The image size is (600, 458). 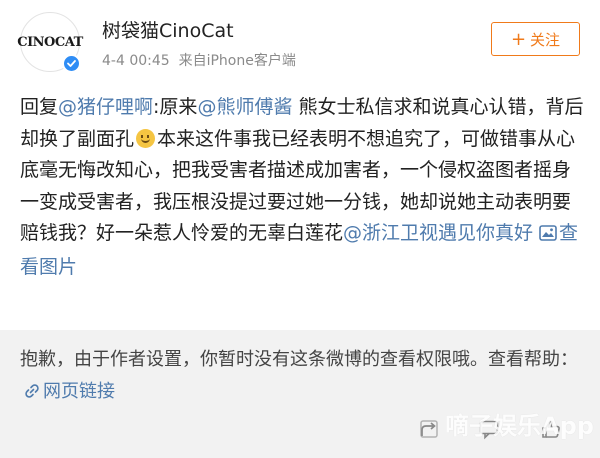 What do you see at coordinates (519, 426) in the screenshot?
I see `watermark: 嘀子娱乐App` at bounding box center [519, 426].